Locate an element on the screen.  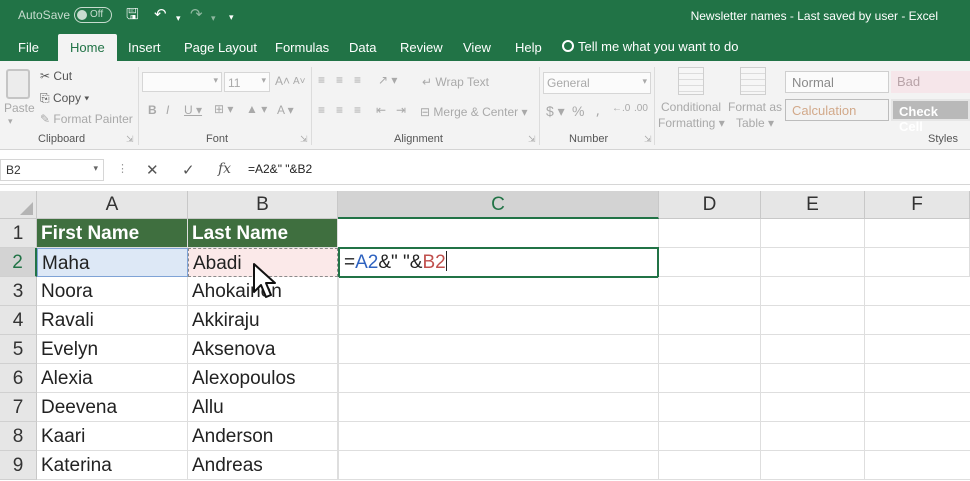
number-launcher-icon: ⇲ is located at coordinates (648, 139).